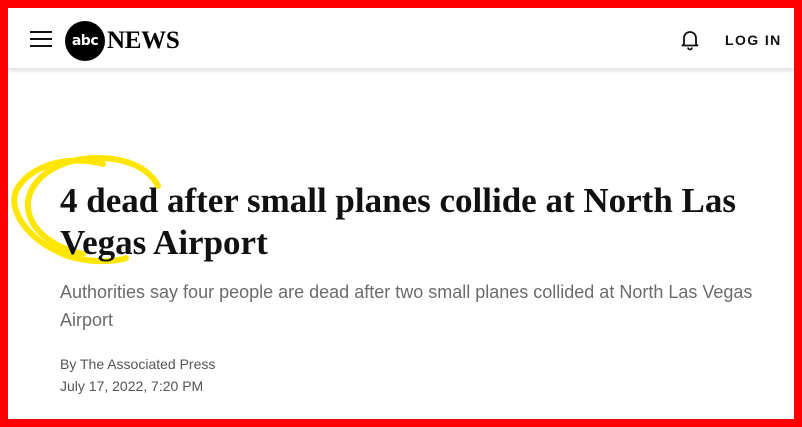 This screenshot has width=802, height=427. What do you see at coordinates (753, 40) in the screenshot?
I see `login-button: LOG IN` at bounding box center [753, 40].